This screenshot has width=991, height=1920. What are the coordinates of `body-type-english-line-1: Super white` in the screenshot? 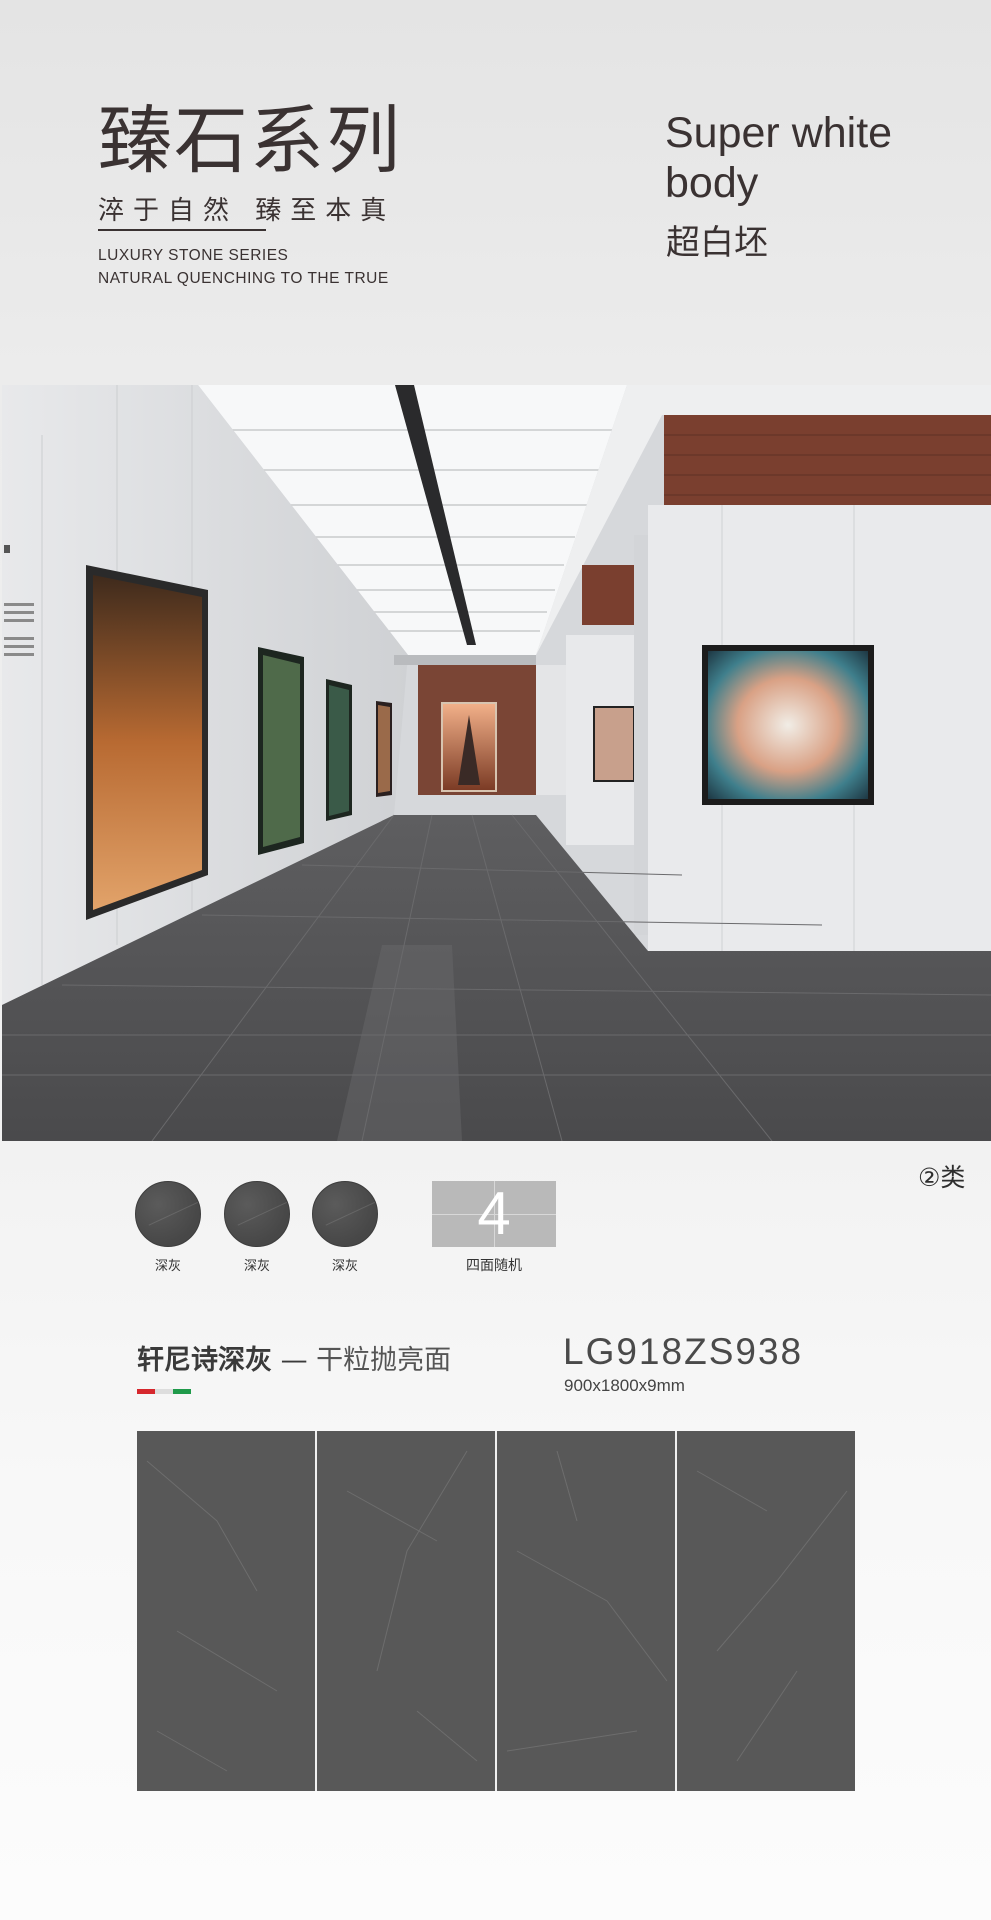 It's located at (779, 133).